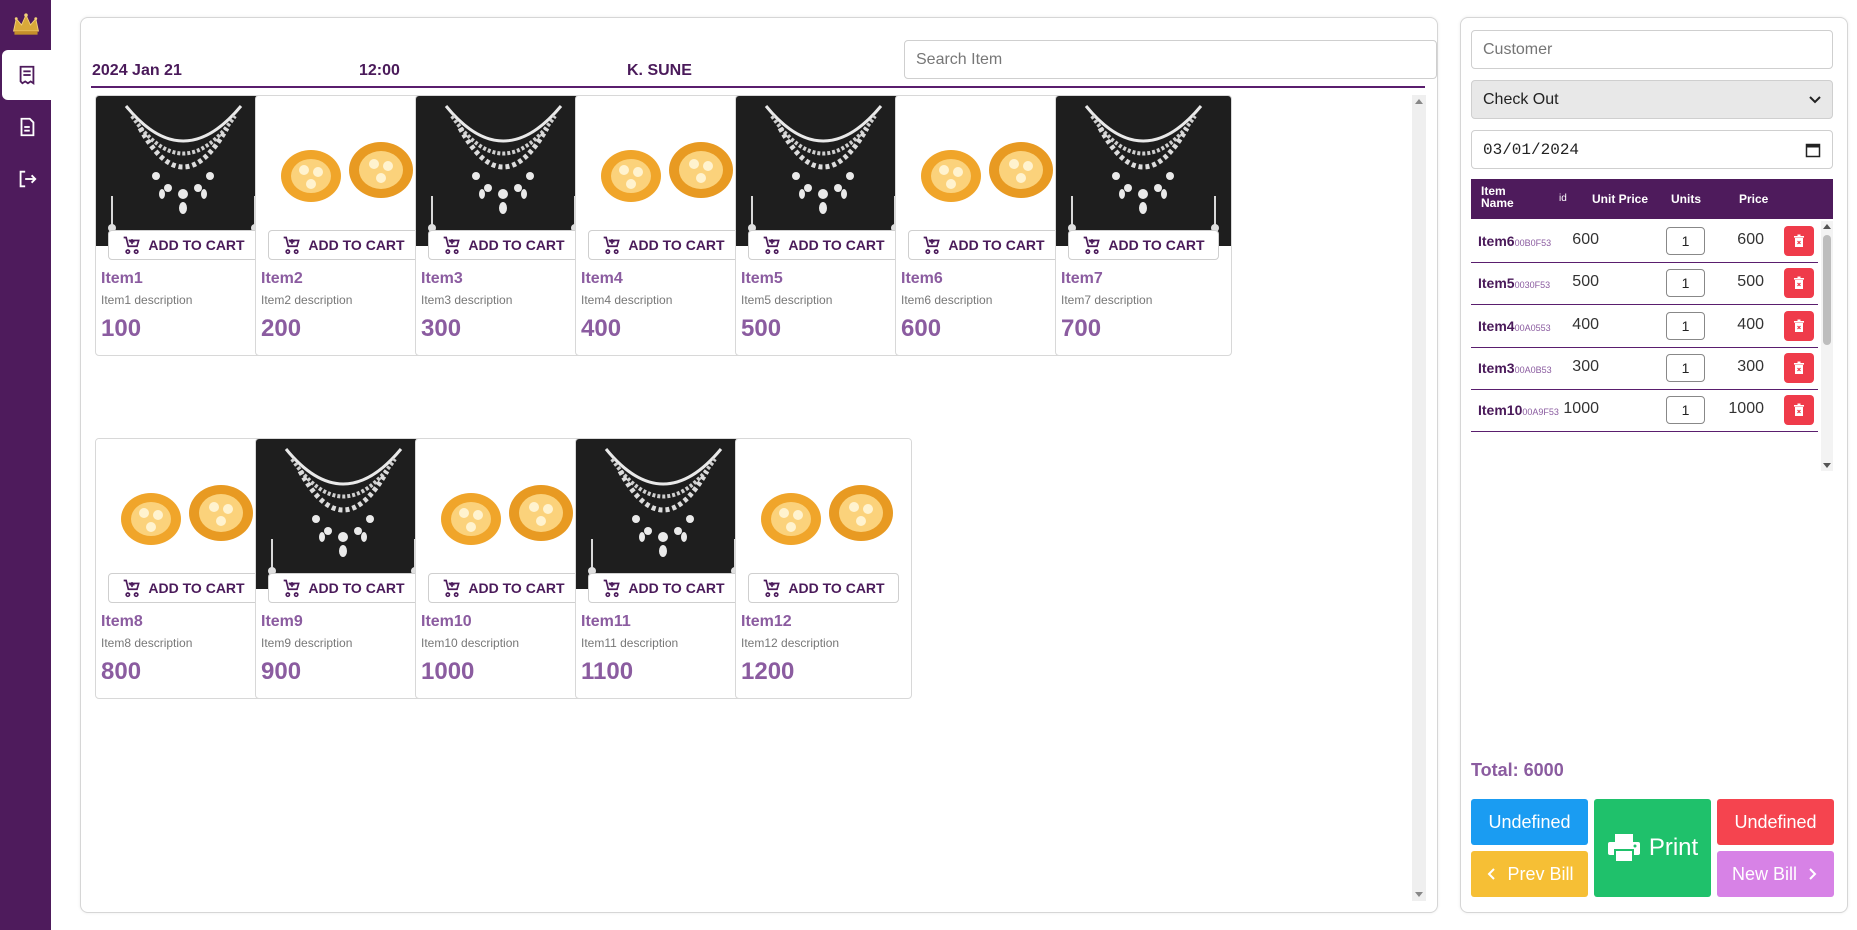 Image resolution: width=1857 pixels, height=930 pixels. What do you see at coordinates (1652, 149) in the screenshot?
I see `bill-date-input: 03/01/2024` at bounding box center [1652, 149].